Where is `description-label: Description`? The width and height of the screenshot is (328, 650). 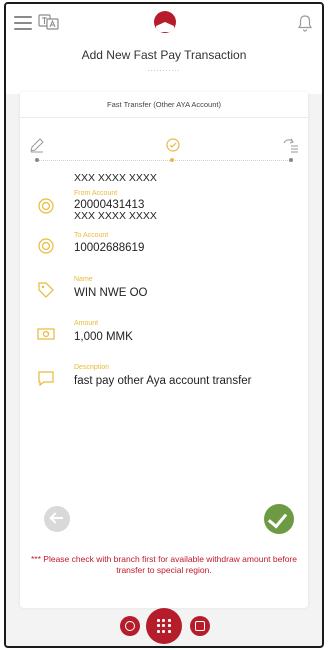 description-label: Description is located at coordinates (92, 367).